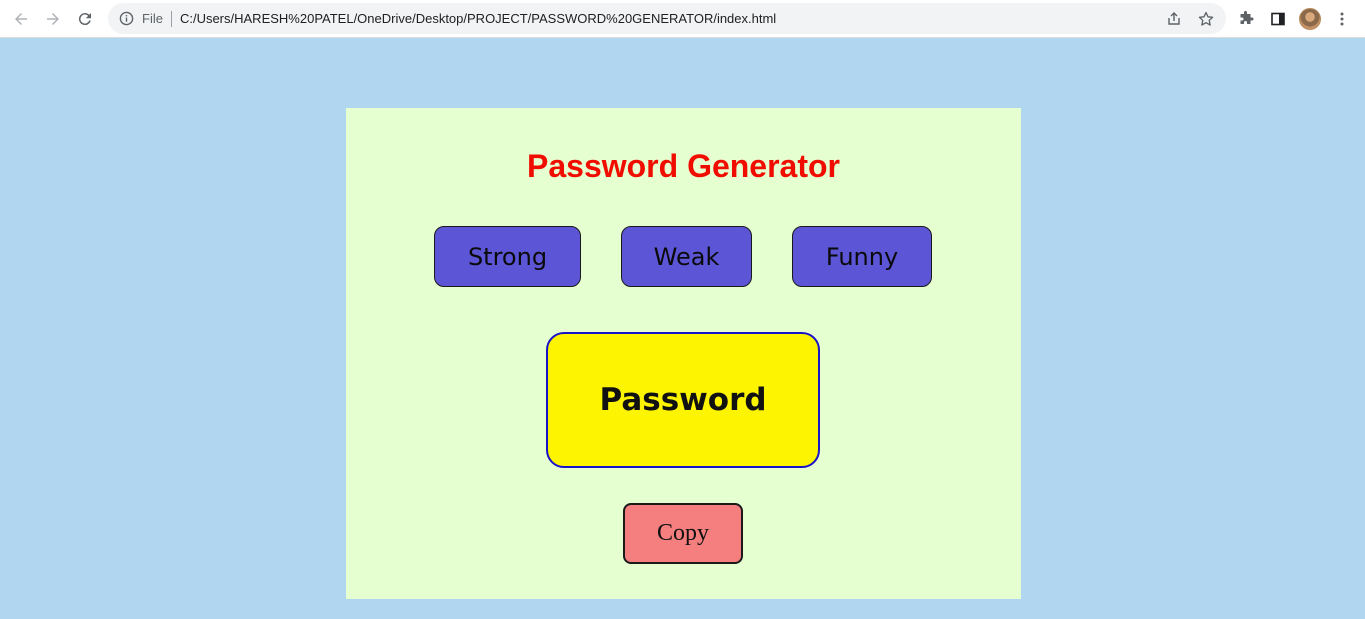  I want to click on side-panel-icon, so click(1278, 19).